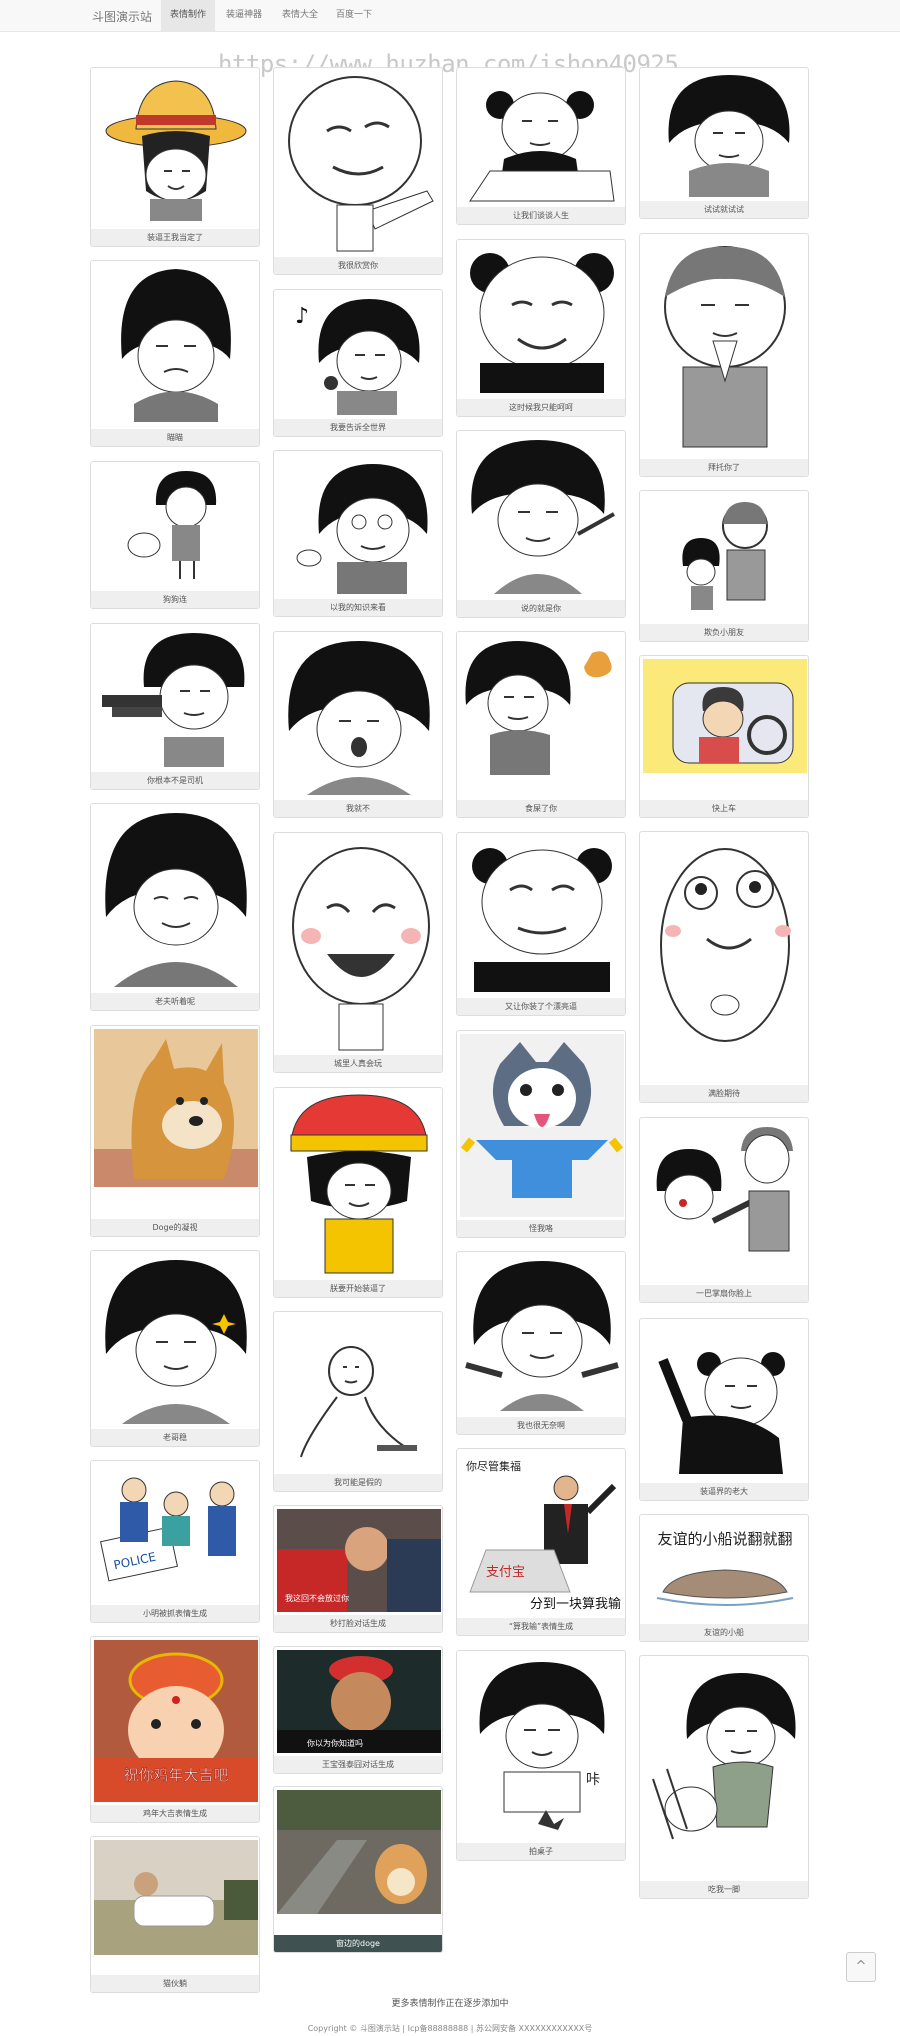 The width and height of the screenshot is (900, 2036). Describe the element at coordinates (175, 1983) in the screenshot. I see `meme-caption: 猫伙躺` at that location.